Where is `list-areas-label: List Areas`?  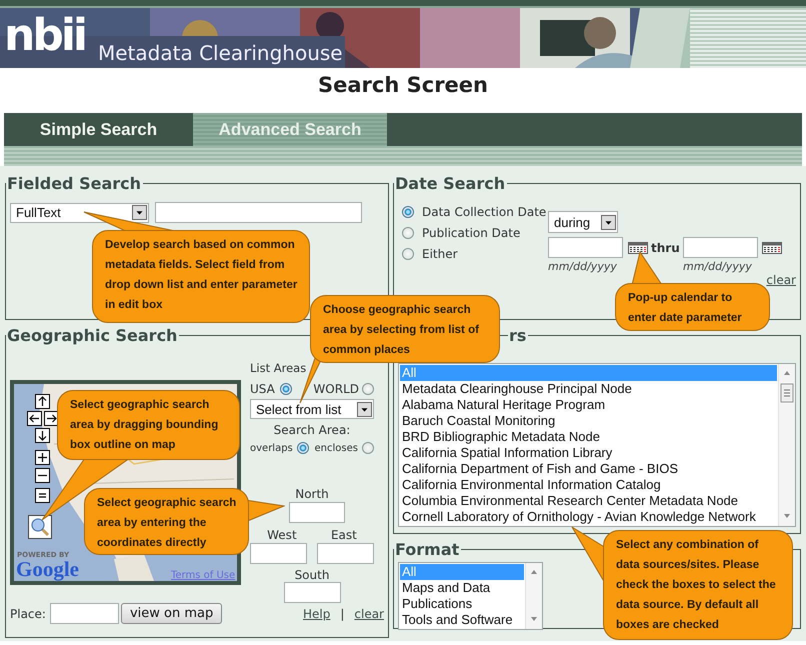
list-areas-label: List Areas is located at coordinates (278, 368).